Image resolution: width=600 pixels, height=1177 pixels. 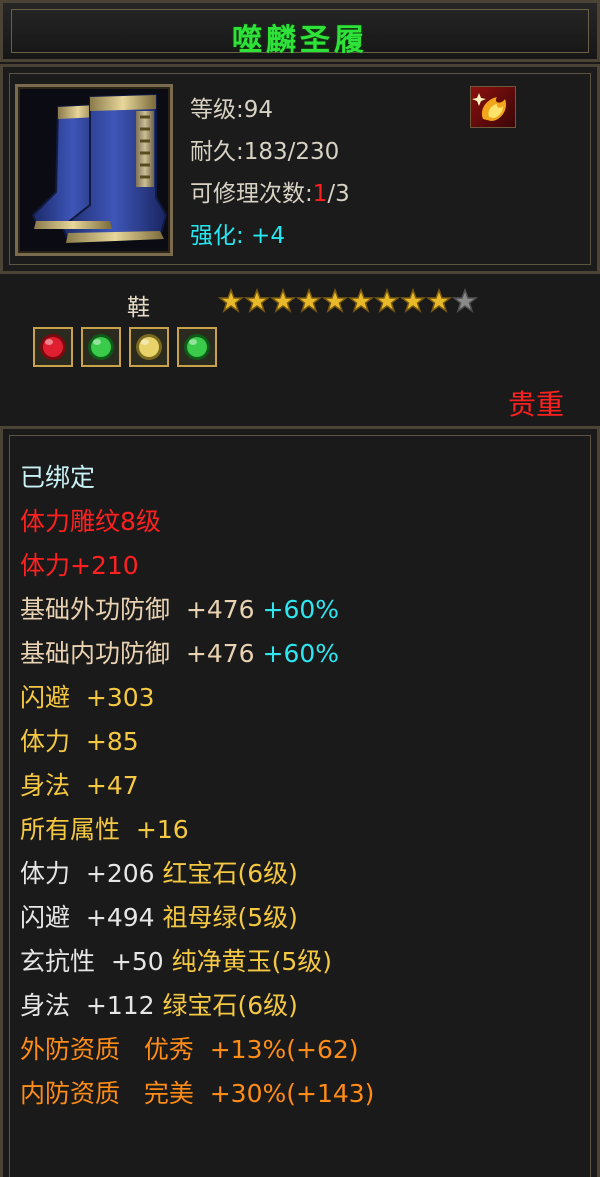 What do you see at coordinates (320, 194) in the screenshot?
I see `repair-used: 1` at bounding box center [320, 194].